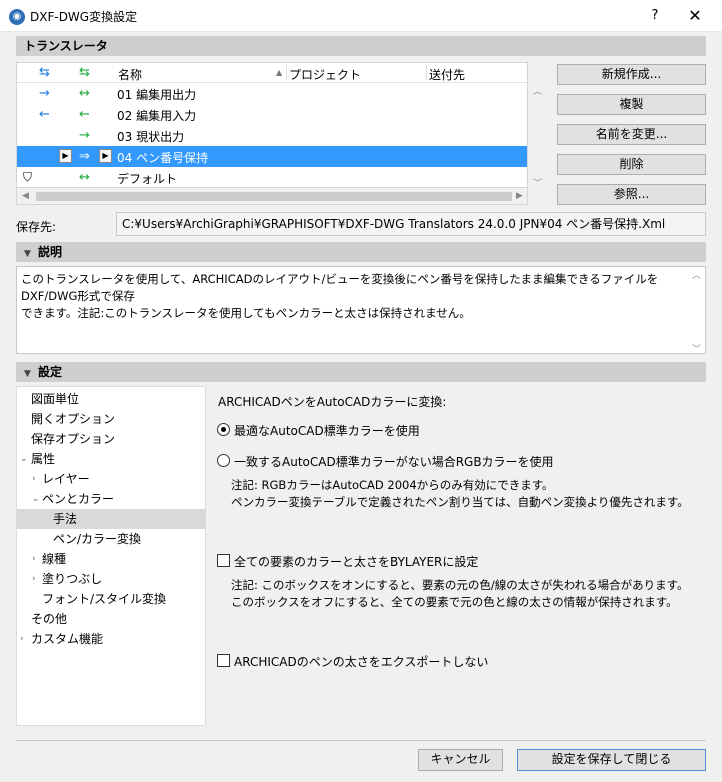  What do you see at coordinates (361, 661) in the screenshot?
I see `no-pen-weight-checkbox-label: ARCHICADのペンの太さをエクスポートしない` at bounding box center [361, 661].